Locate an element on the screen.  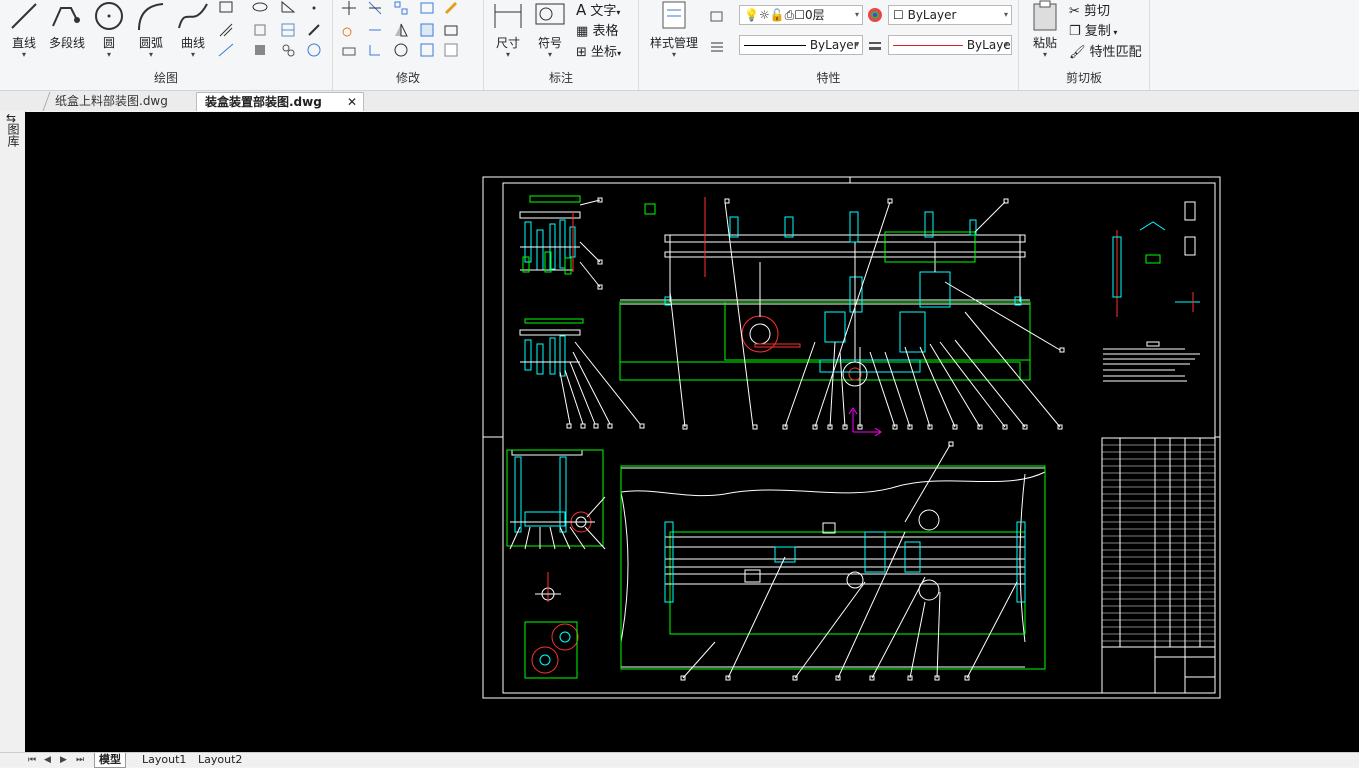
properties-edit-icon is located at coordinates (451, 50).